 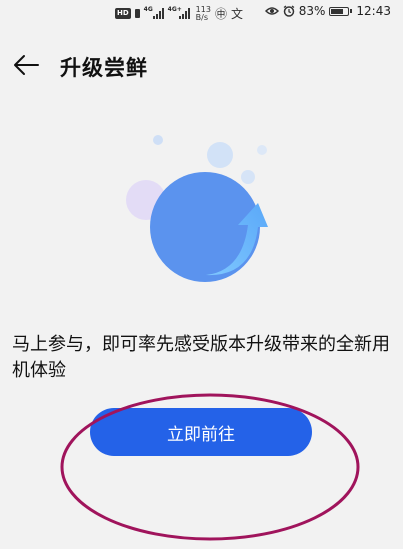 What do you see at coordinates (236, 14) in the screenshot?
I see `translate-icon: 文` at bounding box center [236, 14].